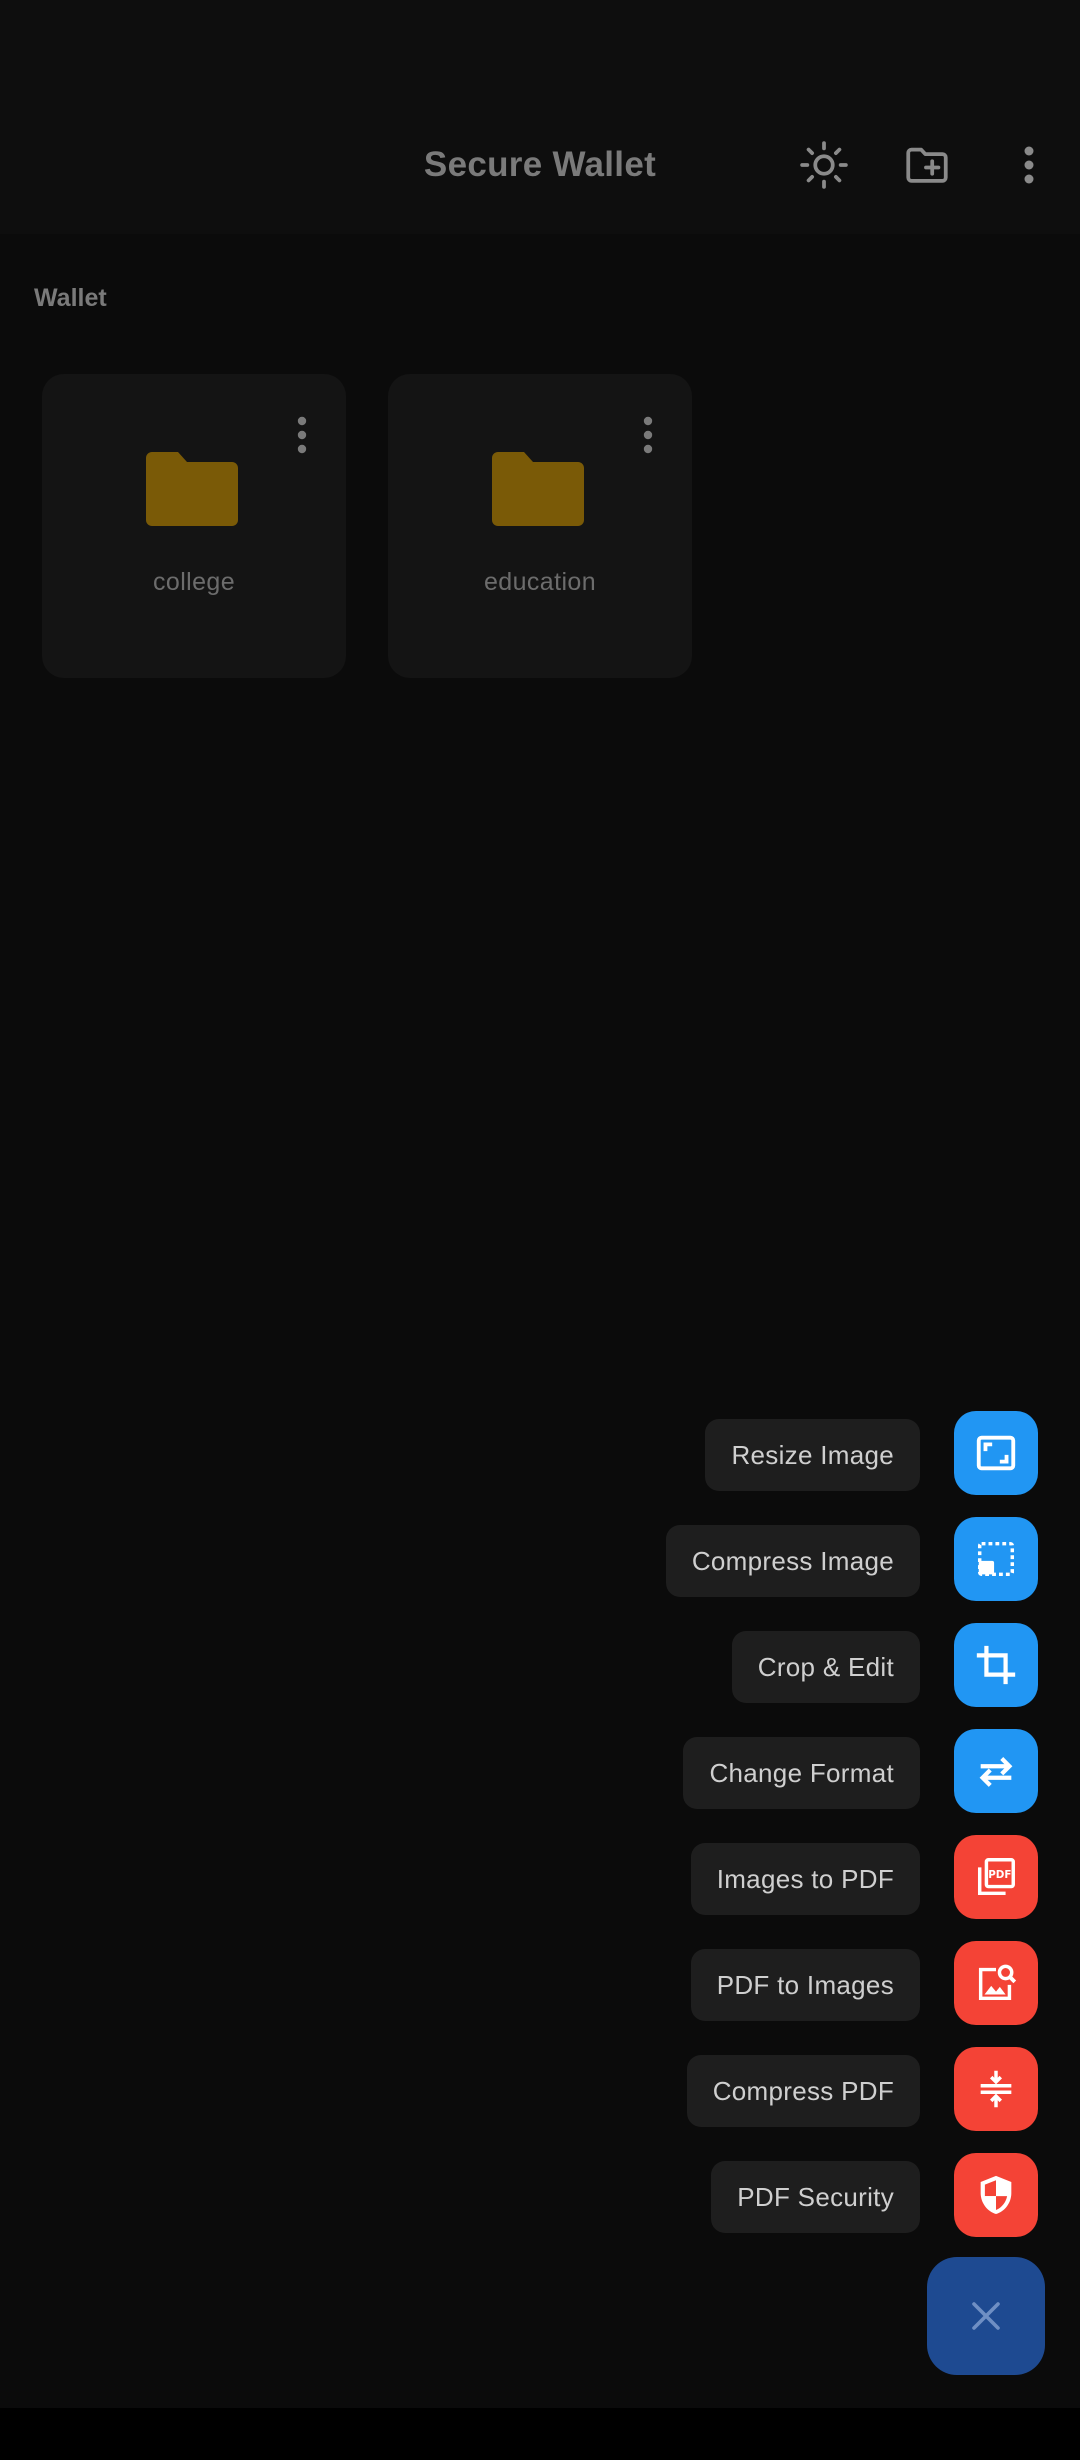 This screenshot has width=1080, height=2460. I want to click on change-format-button, so click(996, 1771).